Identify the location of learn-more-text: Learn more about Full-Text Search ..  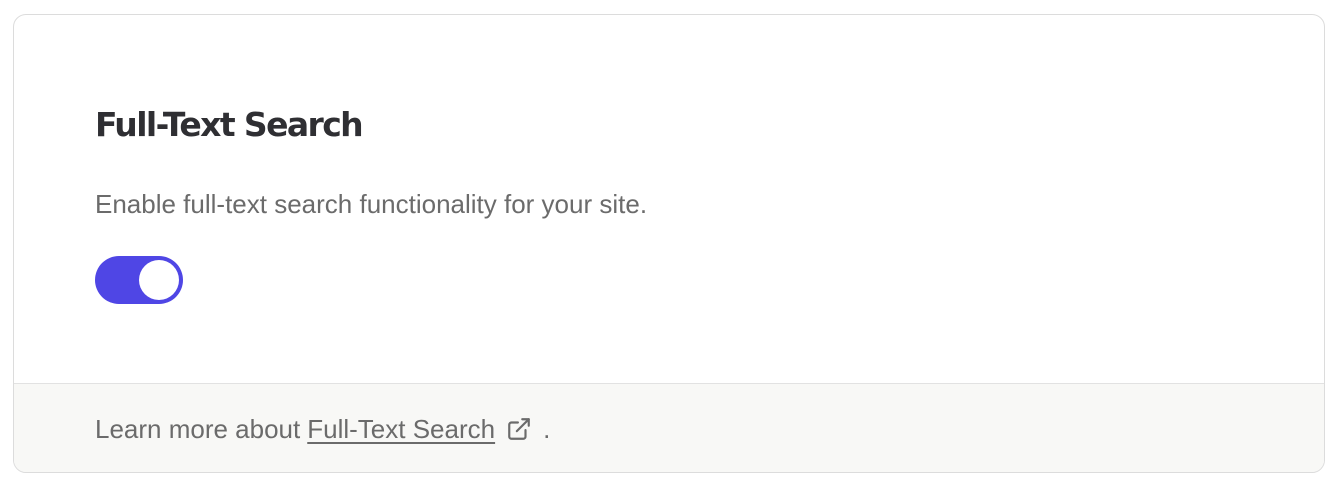
(322, 429).